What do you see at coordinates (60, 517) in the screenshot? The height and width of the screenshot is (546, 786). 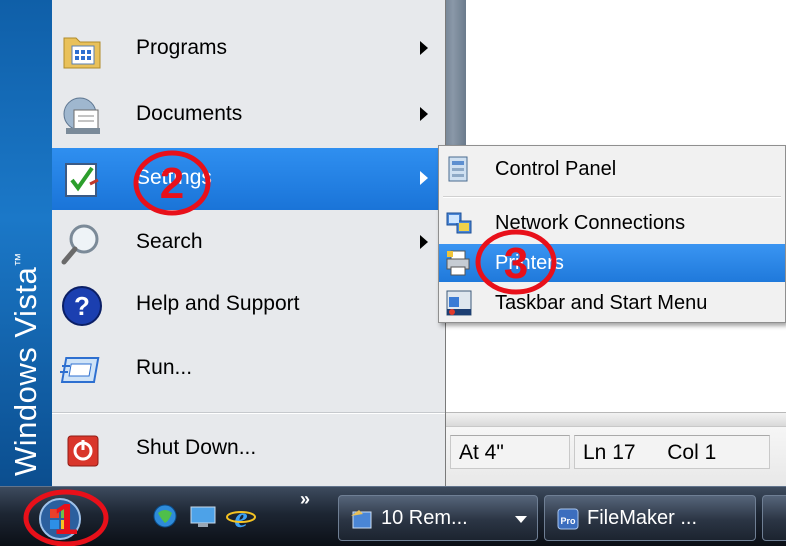 I see `start-button-windows-orb-icon` at bounding box center [60, 517].